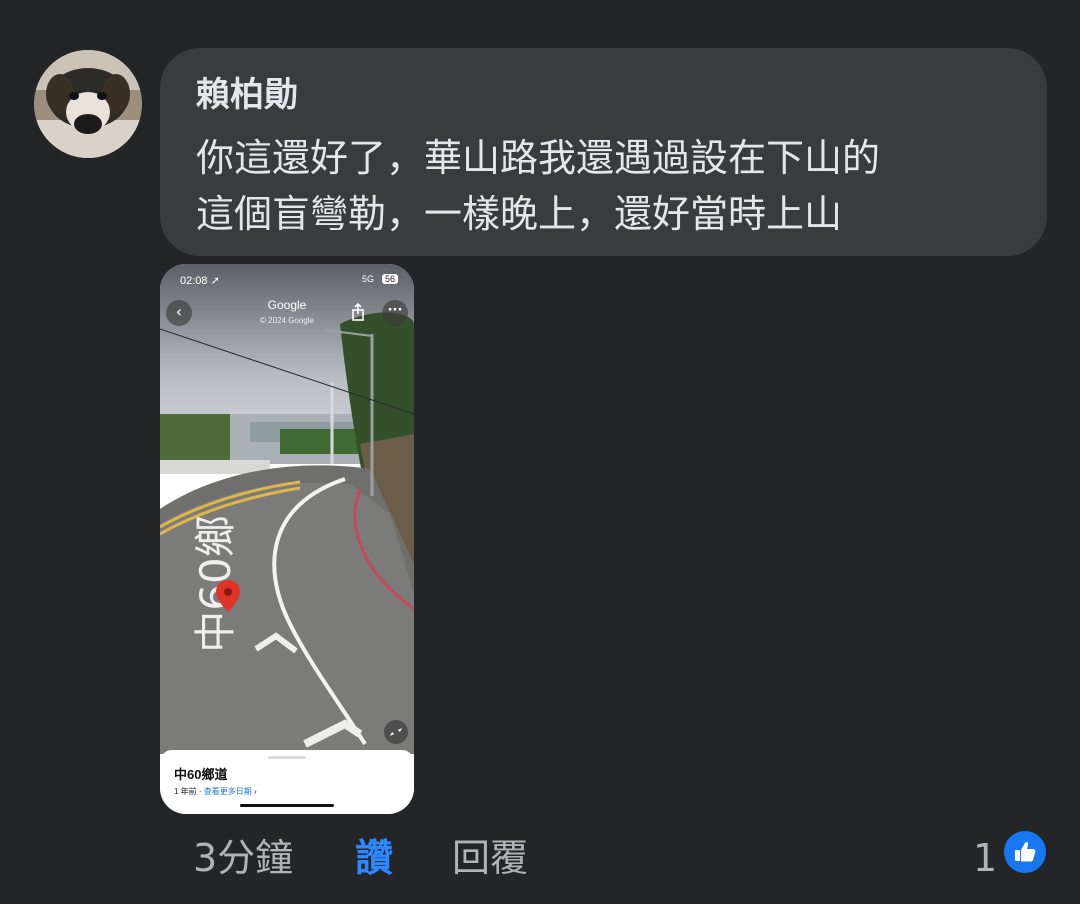 Image resolution: width=1080 pixels, height=904 pixels. What do you see at coordinates (287, 305) in the screenshot?
I see `google-brand: Google` at bounding box center [287, 305].